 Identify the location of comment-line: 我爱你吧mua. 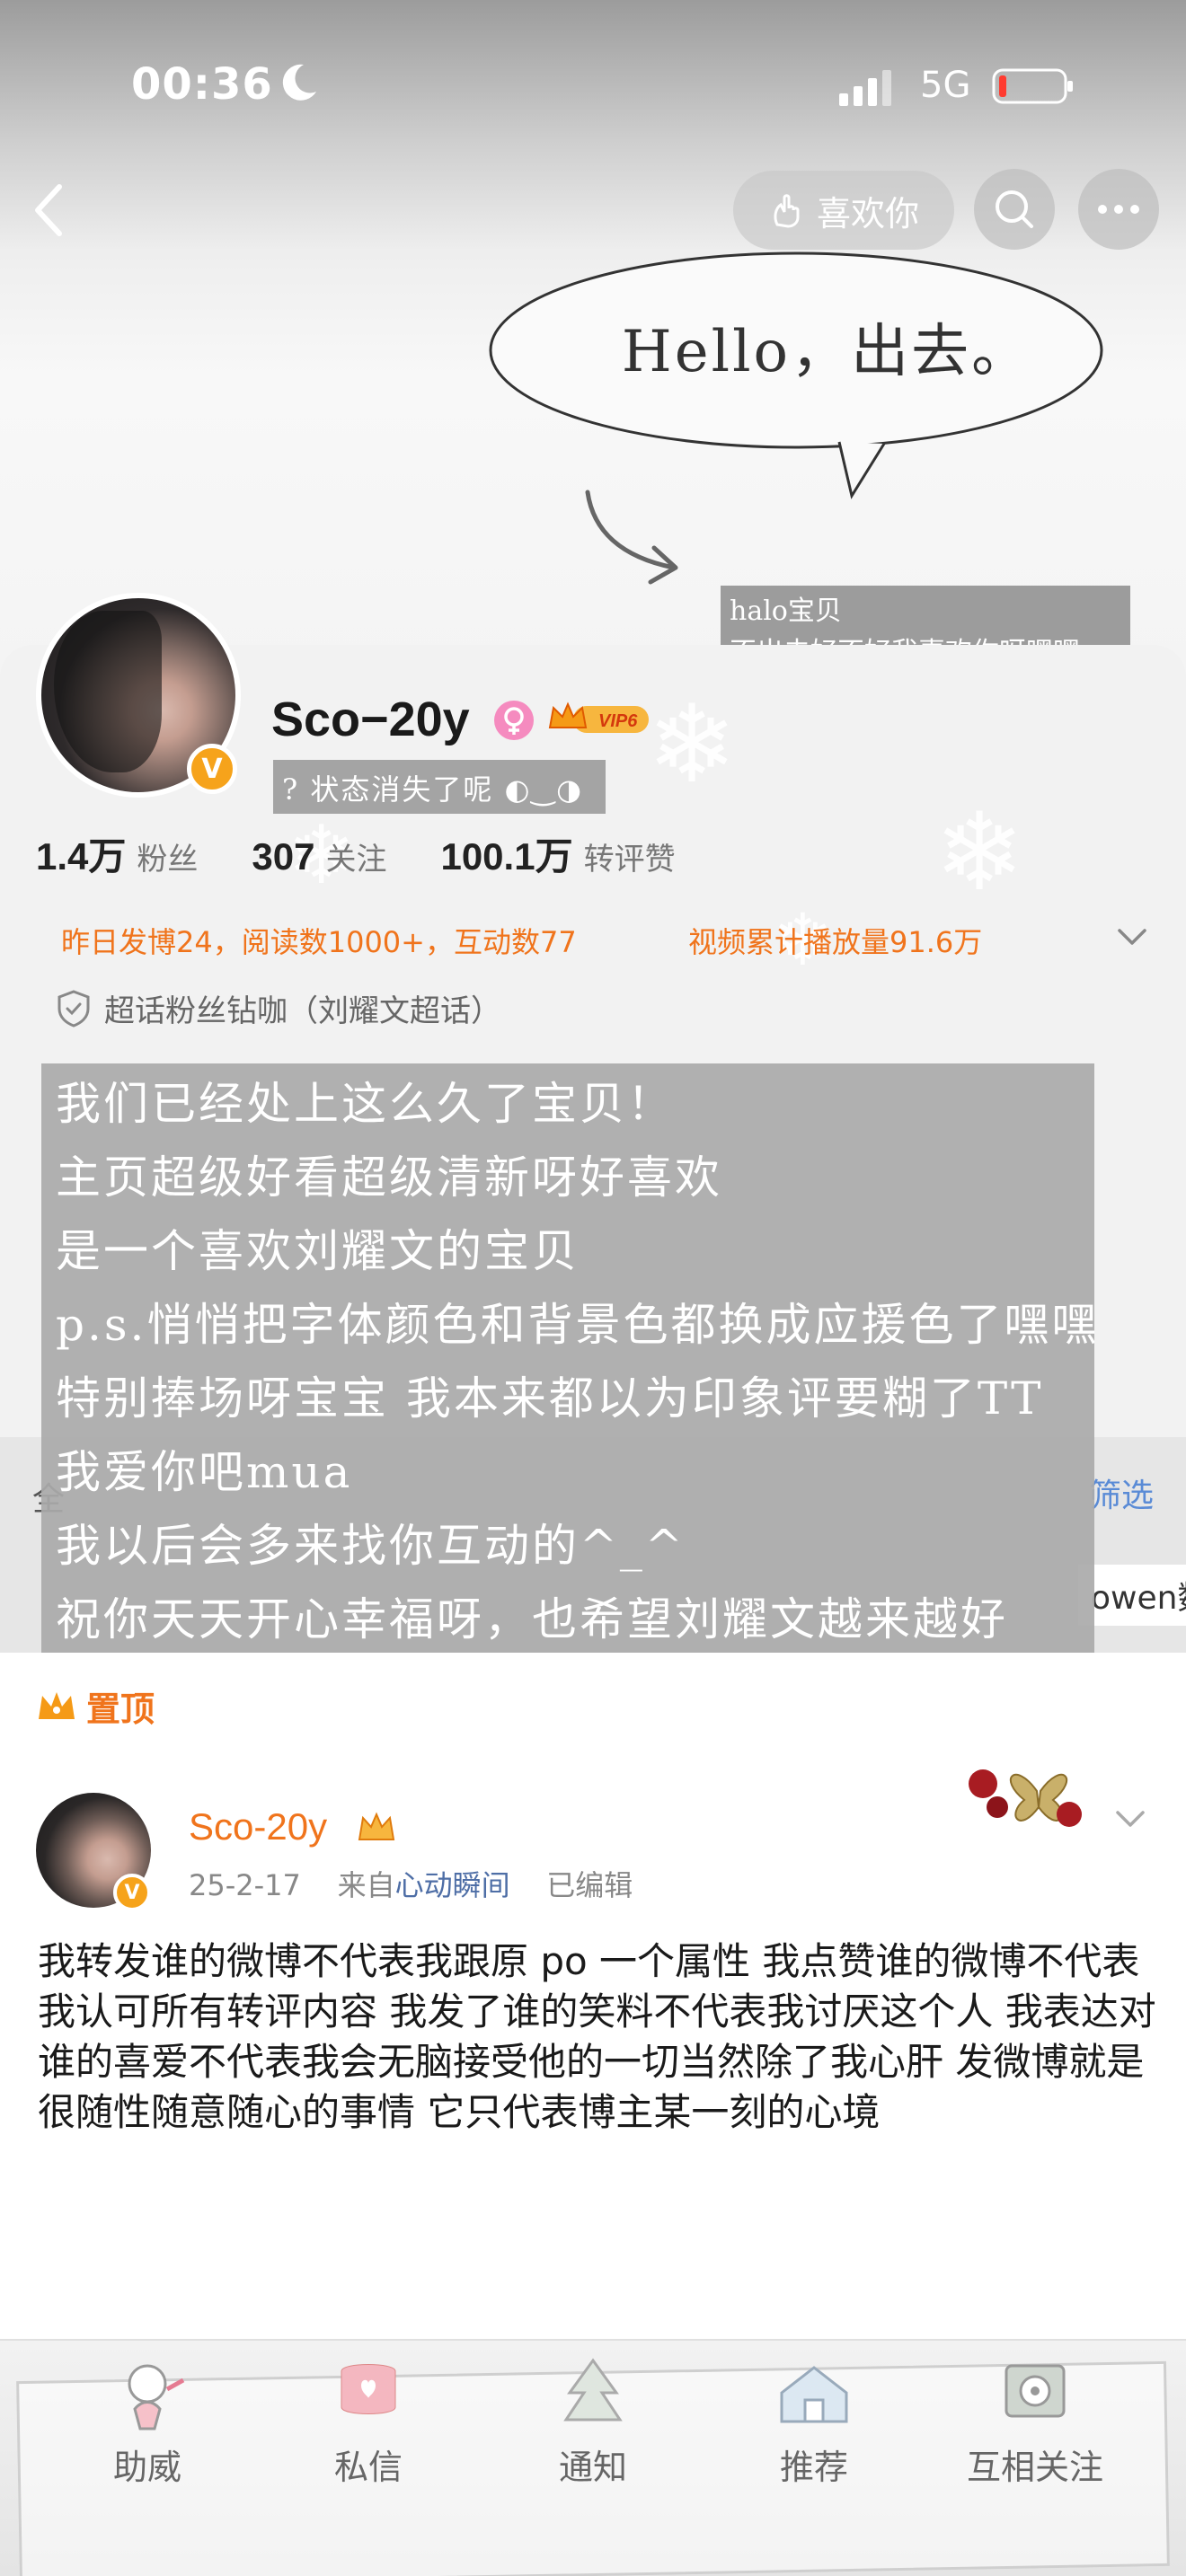
(204, 1472).